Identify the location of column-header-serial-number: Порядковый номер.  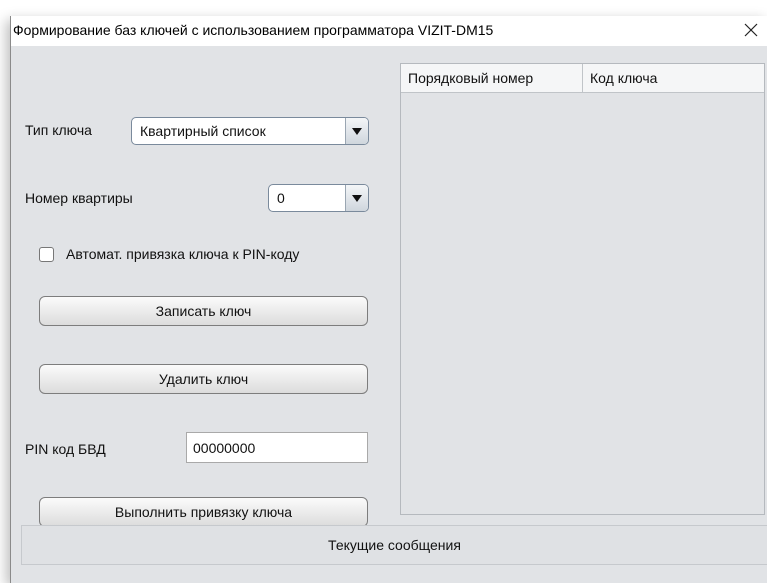
(492, 78).